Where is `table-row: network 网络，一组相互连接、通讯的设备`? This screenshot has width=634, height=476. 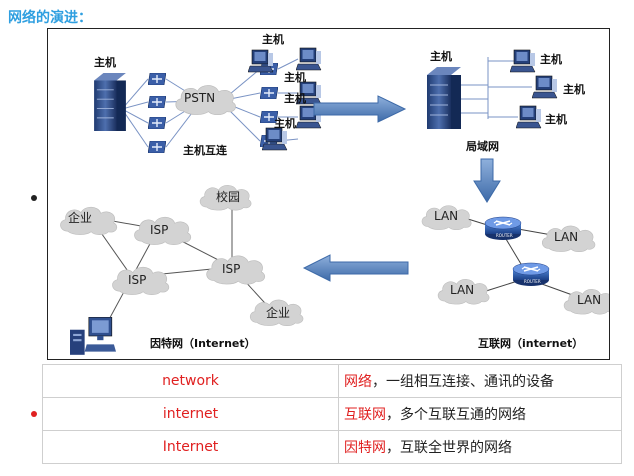
table-row: network 网络，一组相互连接、通讯的设备 is located at coordinates (332, 381).